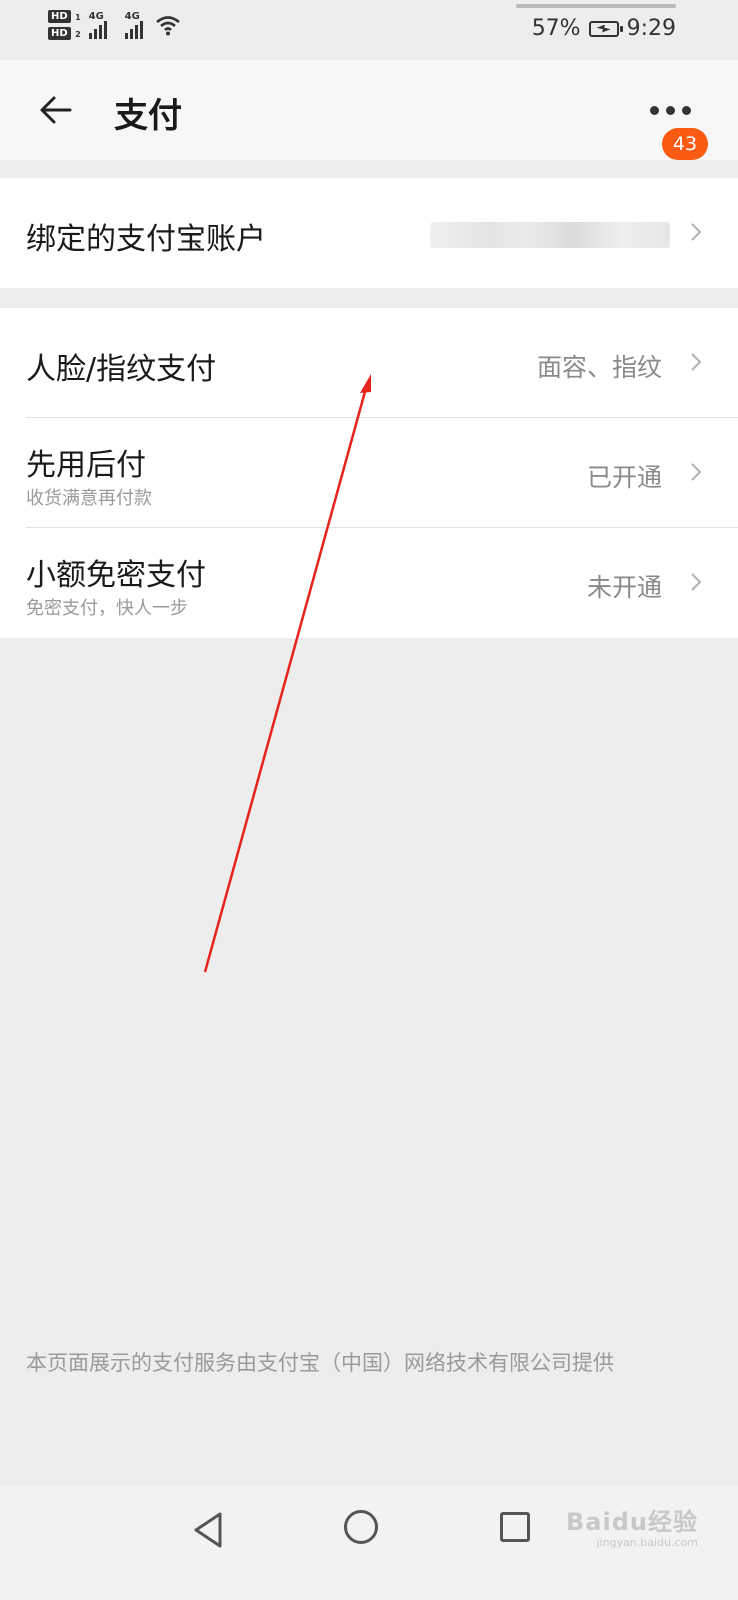 The image size is (738, 1600). I want to click on system-navigation-bar: Baidu经验 jingyan.baidu.com, so click(369, 1543).